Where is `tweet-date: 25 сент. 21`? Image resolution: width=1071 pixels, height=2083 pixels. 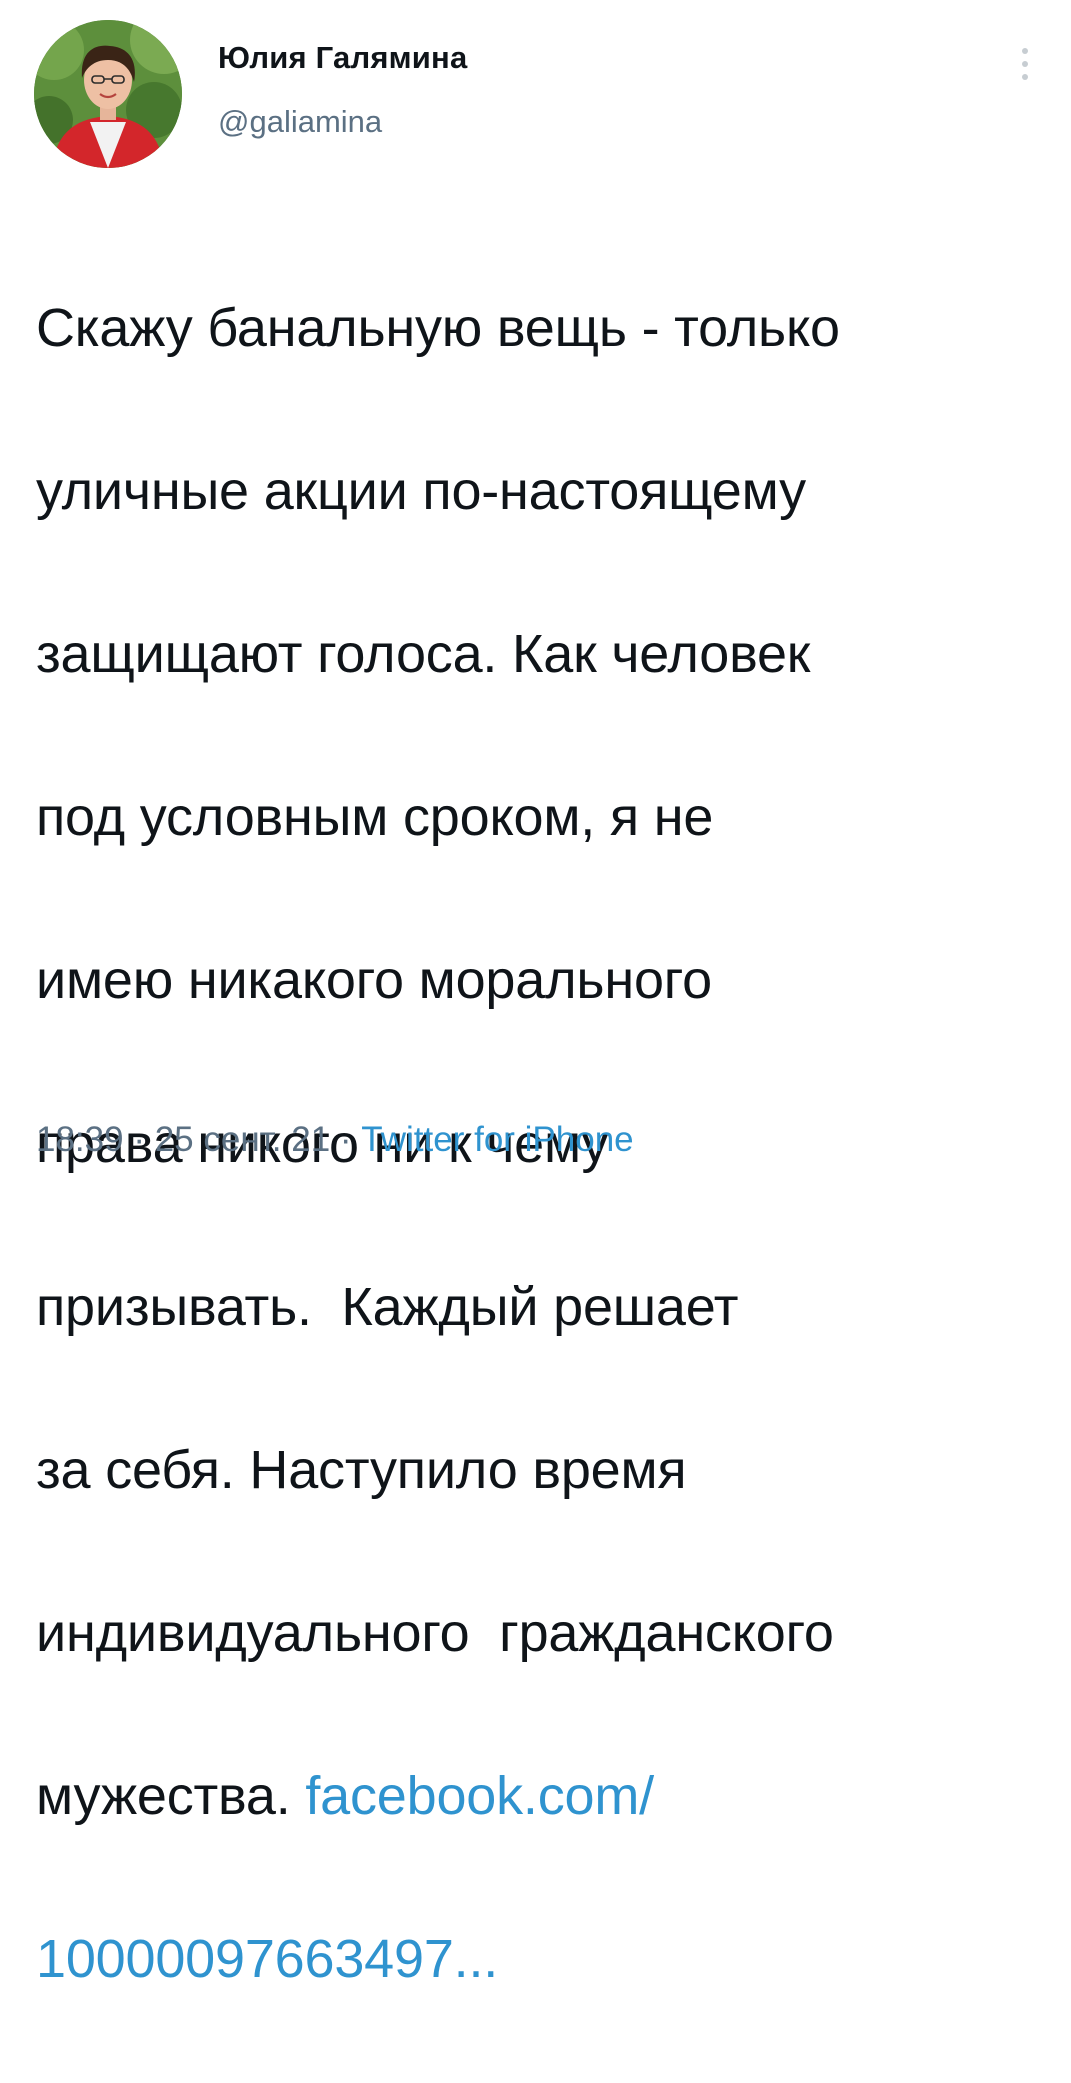
tweet-date: 25 сент. 21 is located at coordinates (242, 1139).